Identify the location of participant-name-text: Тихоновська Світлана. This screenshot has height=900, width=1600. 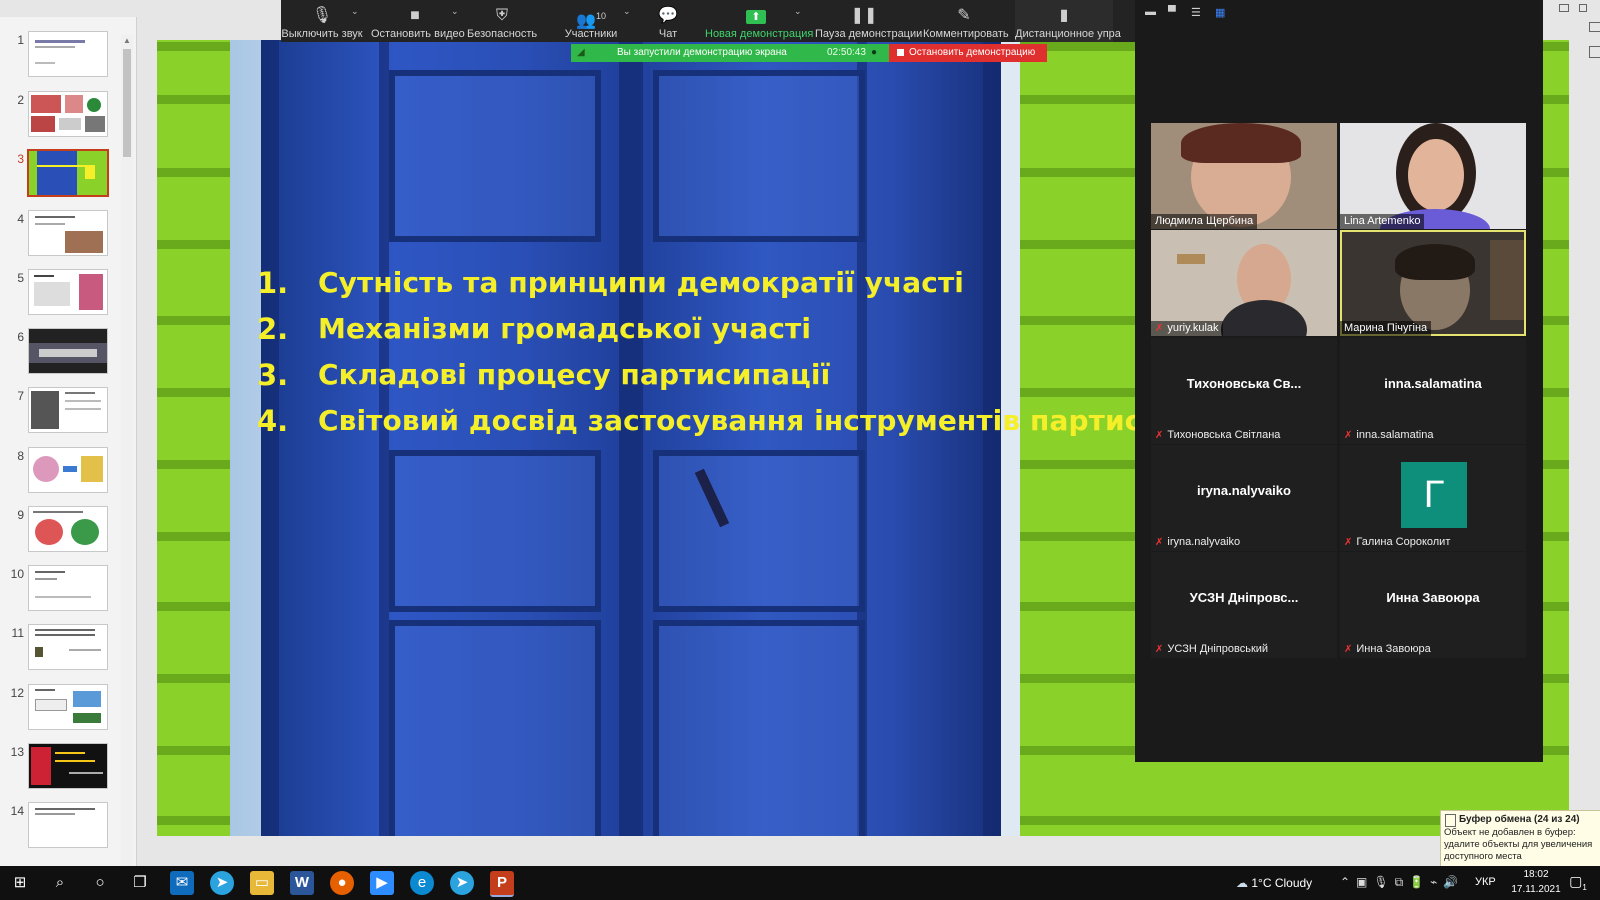
(1224, 435).